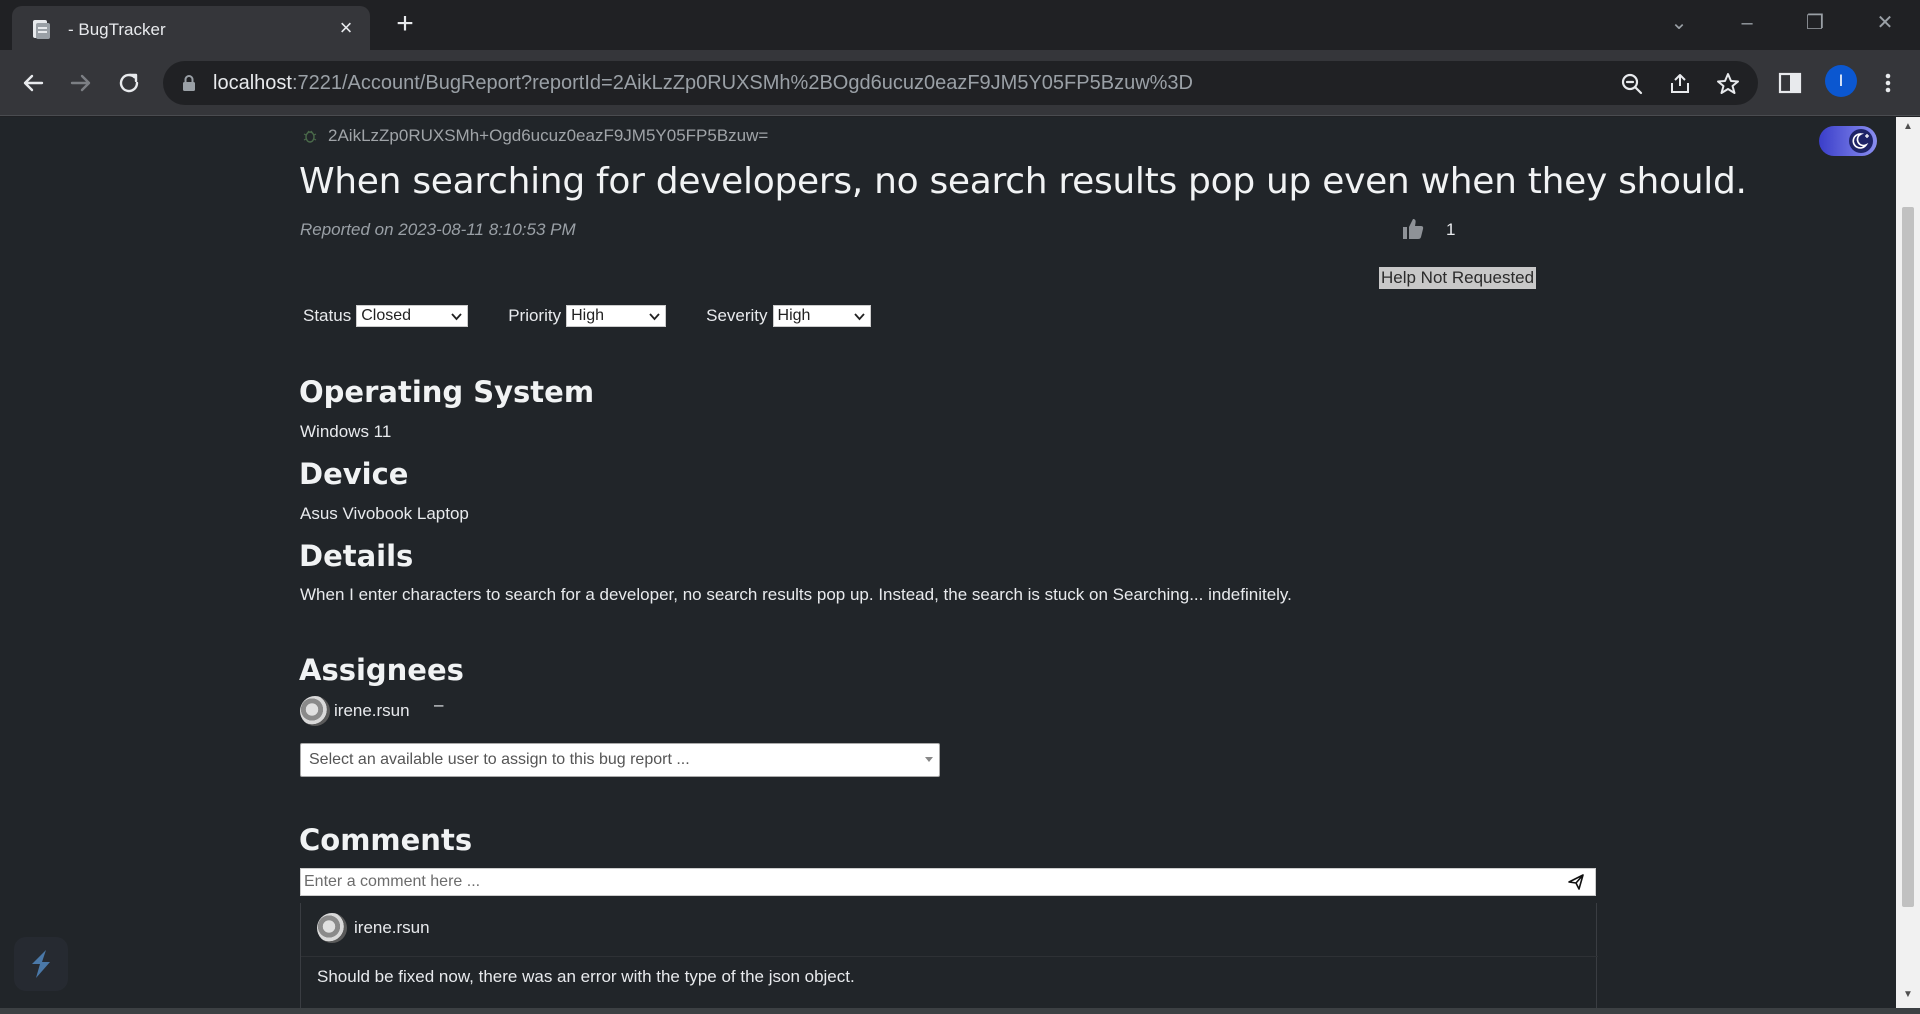  What do you see at coordinates (346, 28) in the screenshot?
I see `close-tab-icon: ×` at bounding box center [346, 28].